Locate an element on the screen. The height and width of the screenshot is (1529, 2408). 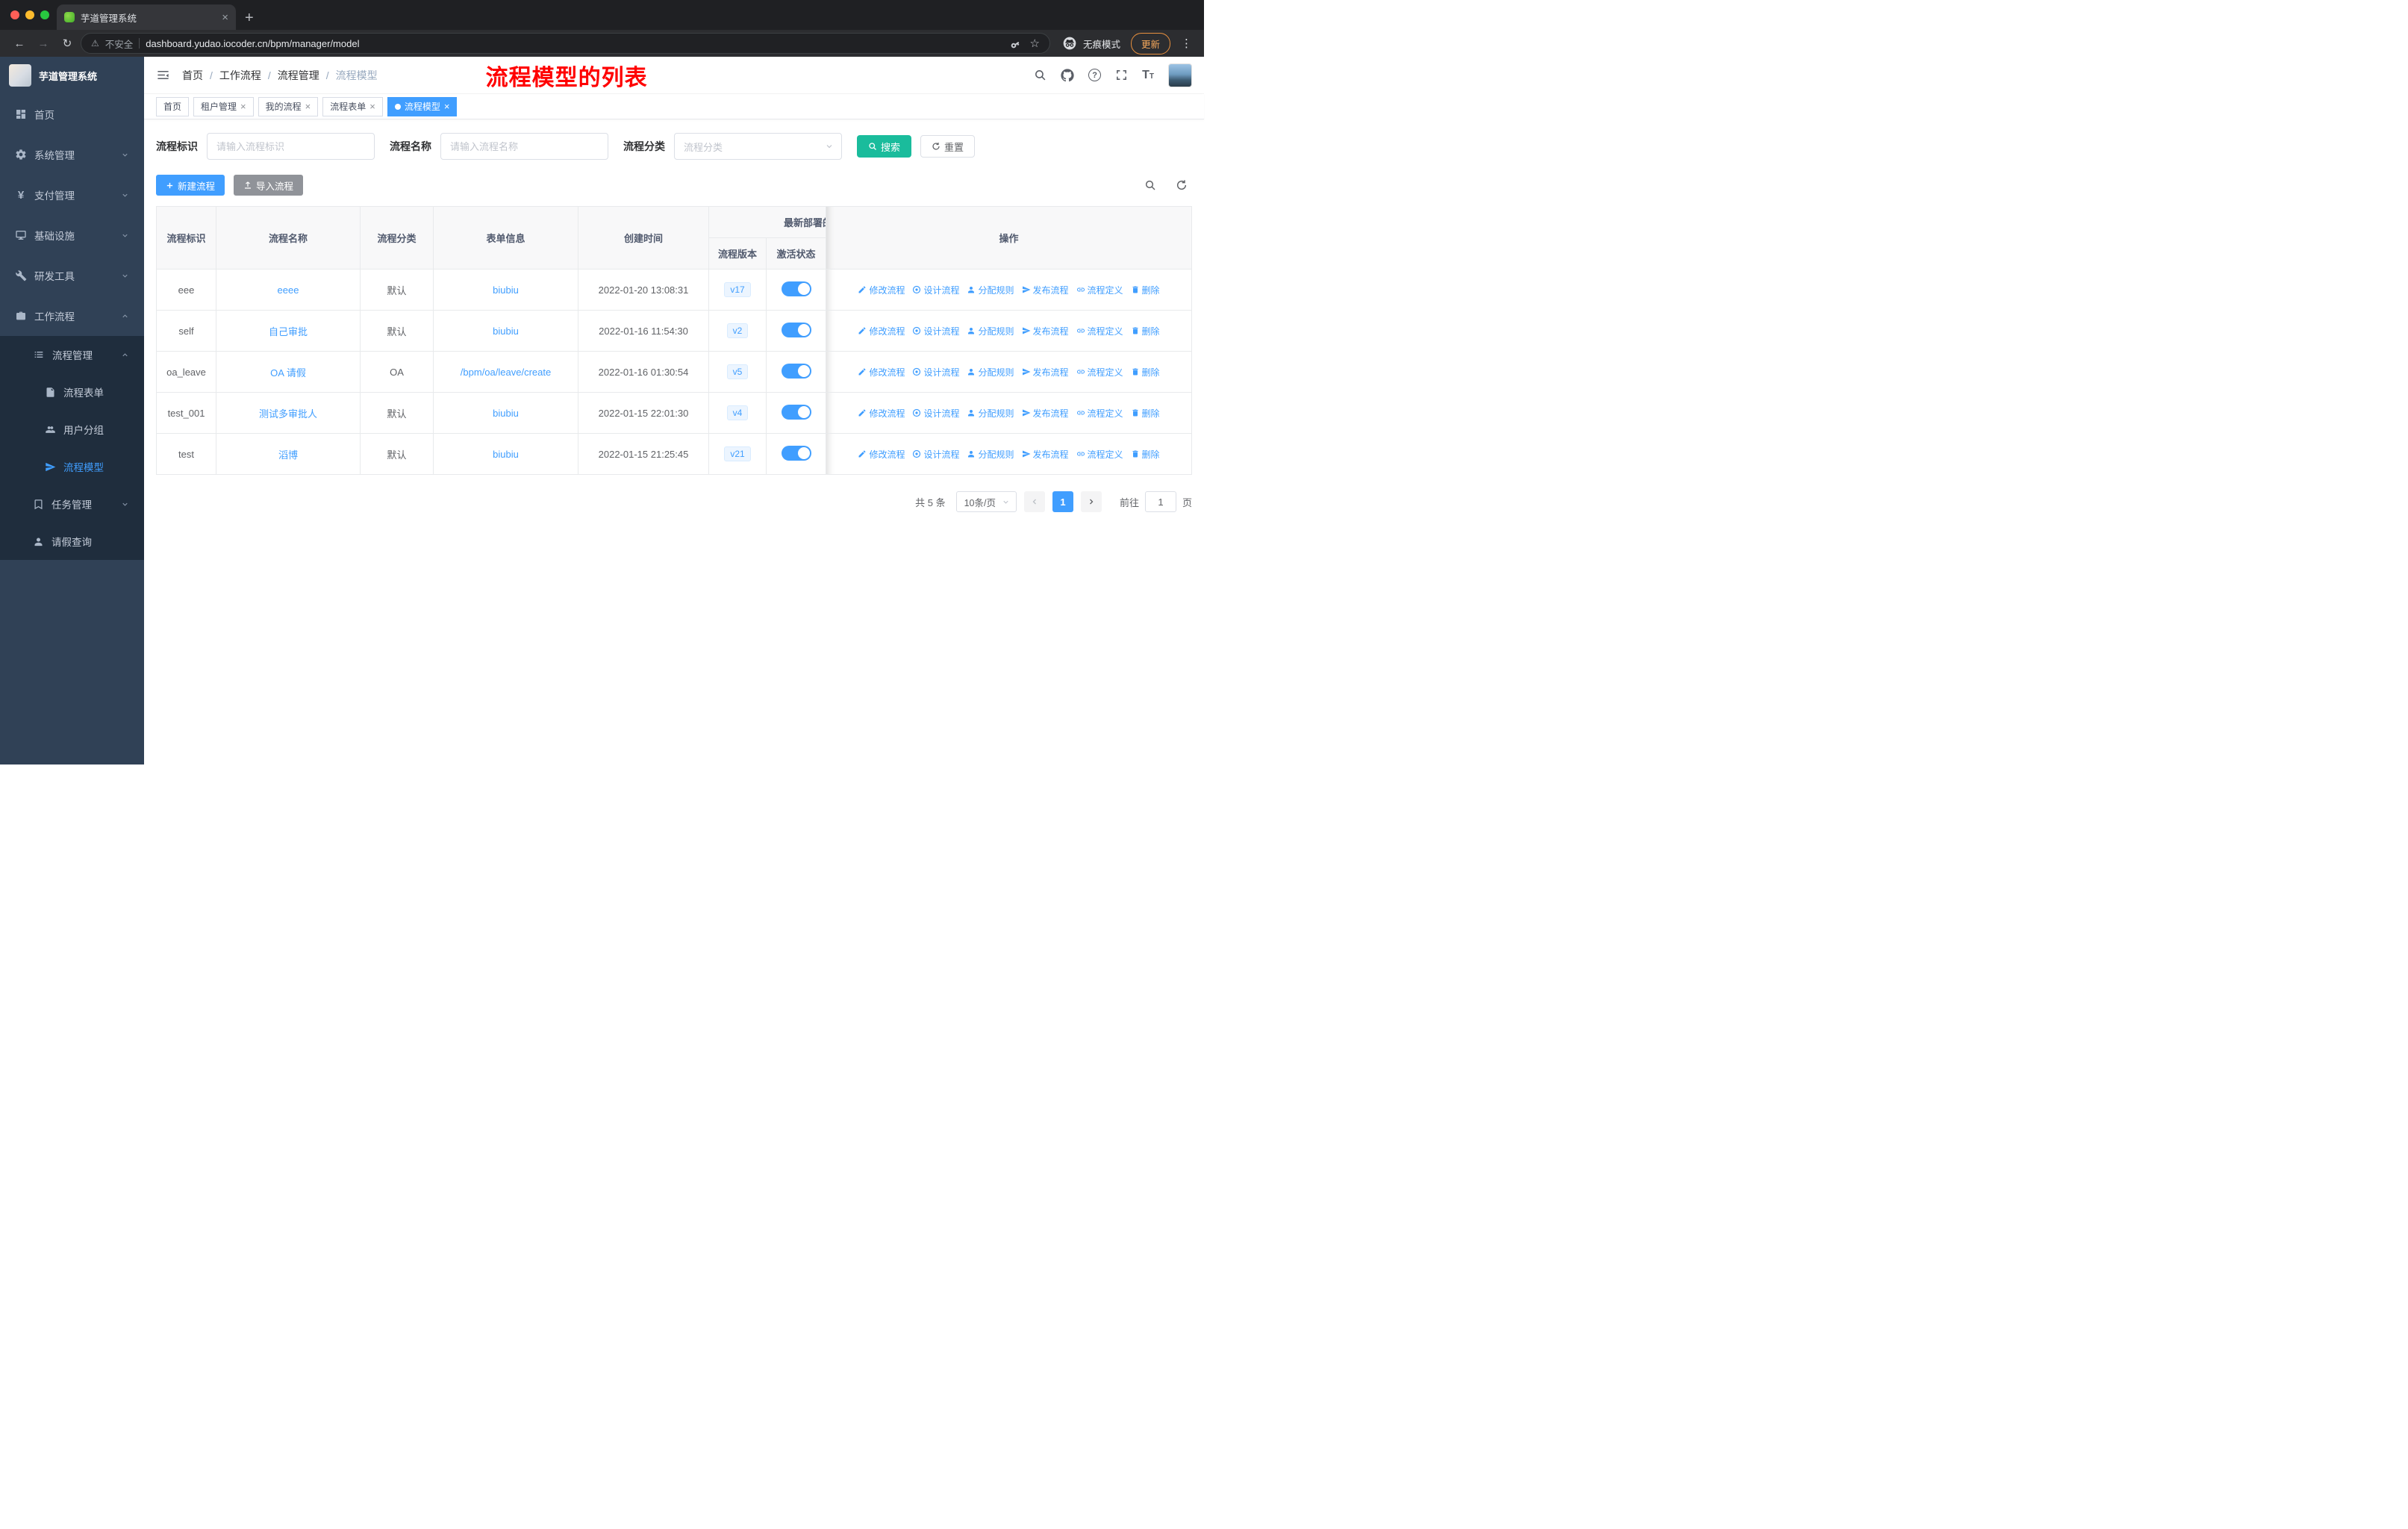
reload-button: ↻ is located at coordinates (67, 43).